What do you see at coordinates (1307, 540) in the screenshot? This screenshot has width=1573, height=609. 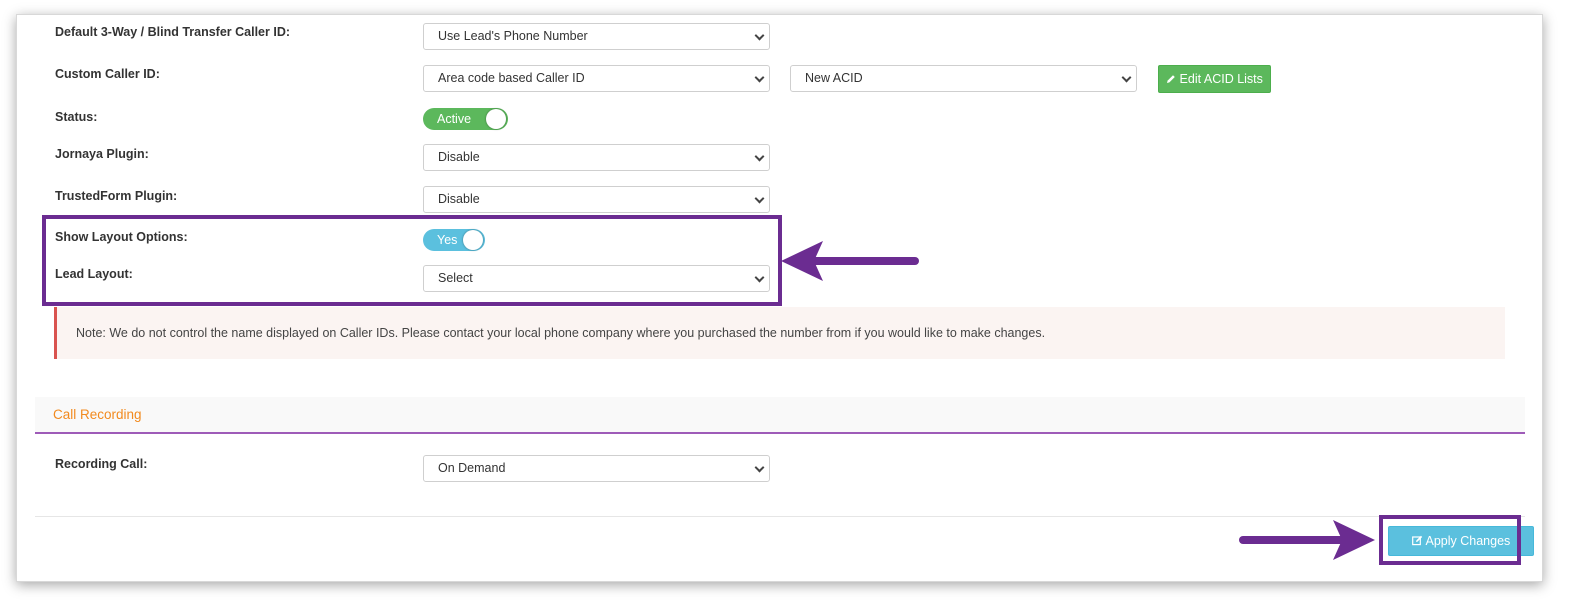 I see `arrow-right-icon` at bounding box center [1307, 540].